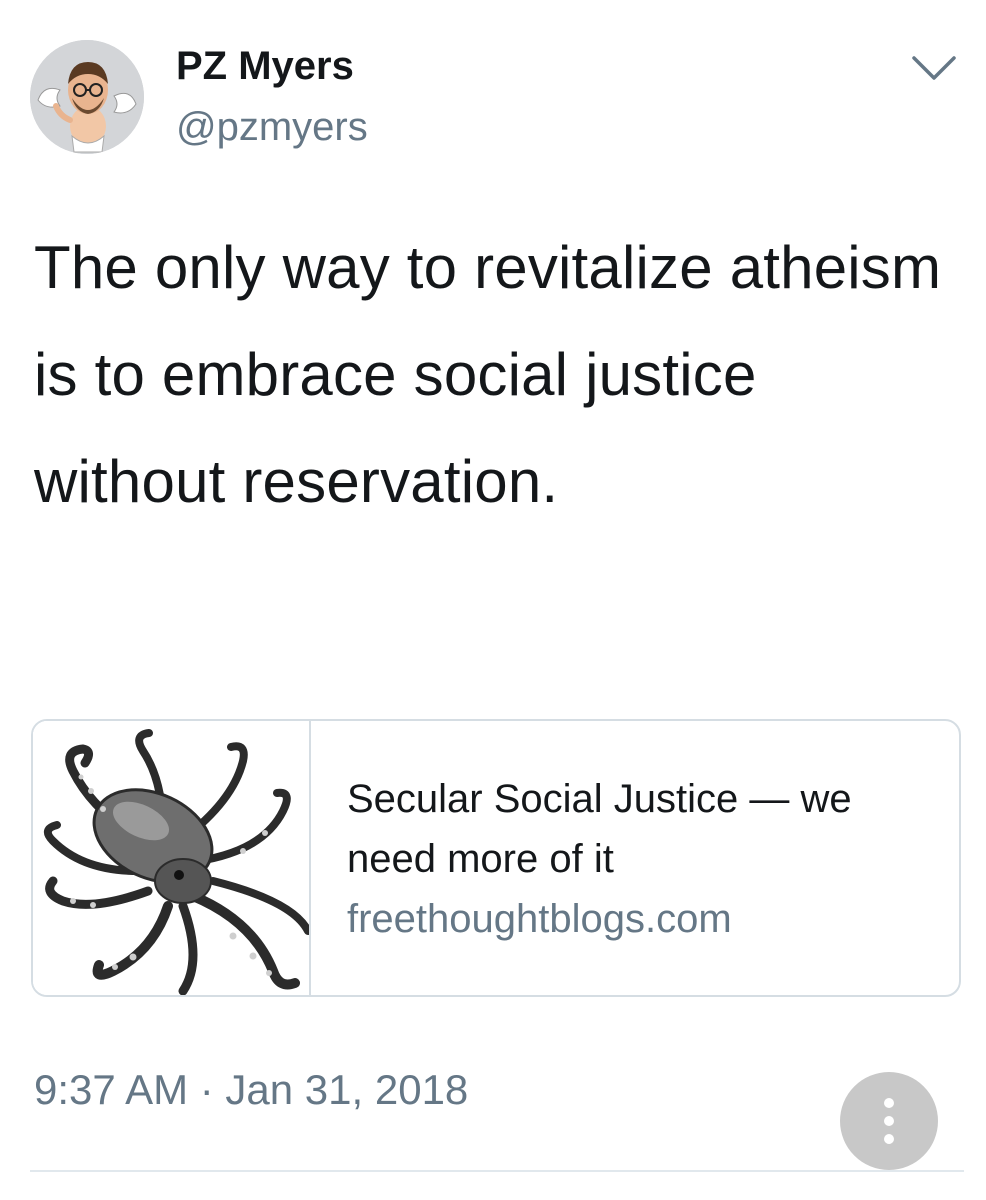  I want to click on octopus-illustration, so click(172, 858).